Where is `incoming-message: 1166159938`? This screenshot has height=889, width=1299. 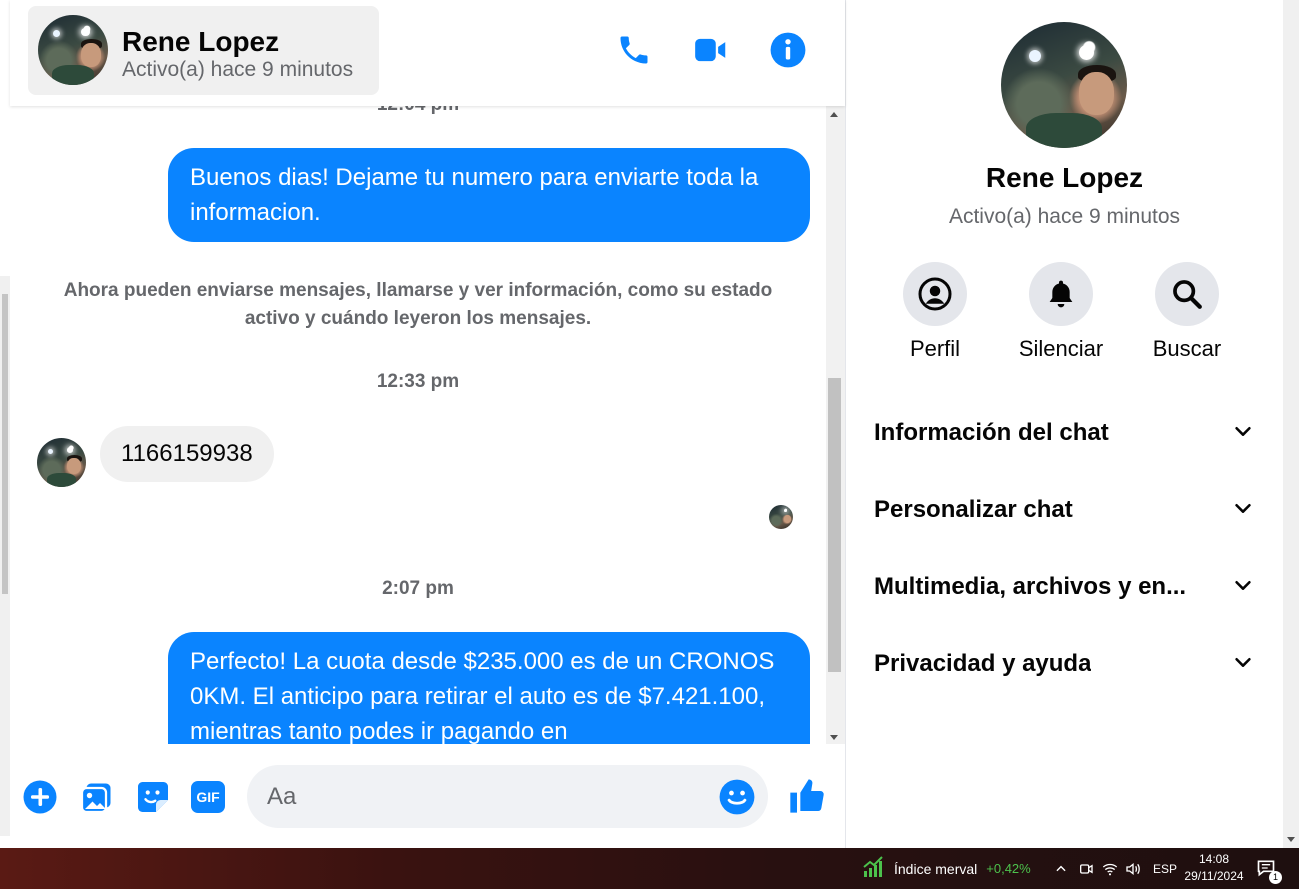
incoming-message: 1166159938 is located at coordinates (187, 454).